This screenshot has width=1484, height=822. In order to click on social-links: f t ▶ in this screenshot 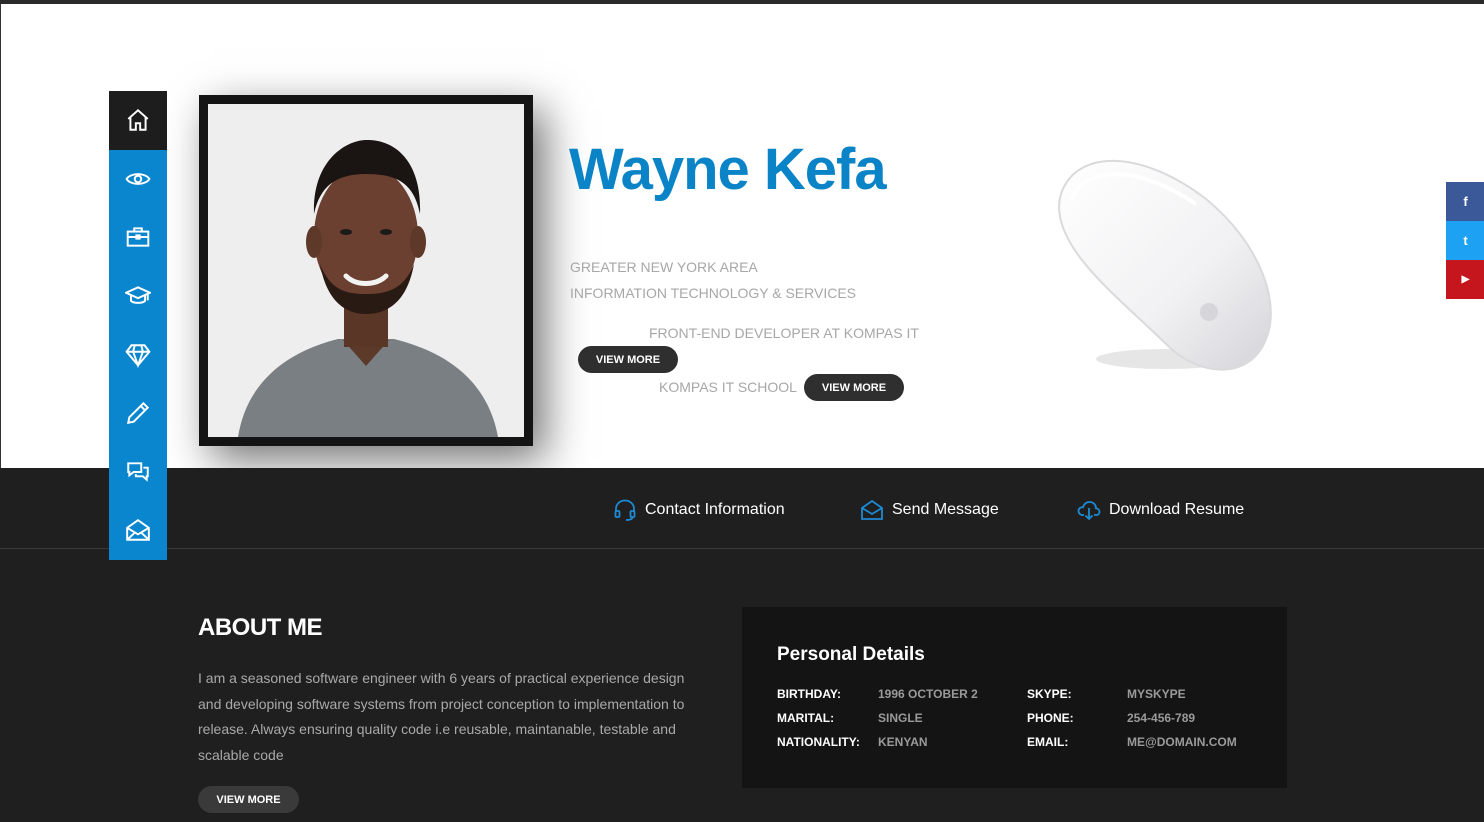, I will do `click(1465, 240)`.